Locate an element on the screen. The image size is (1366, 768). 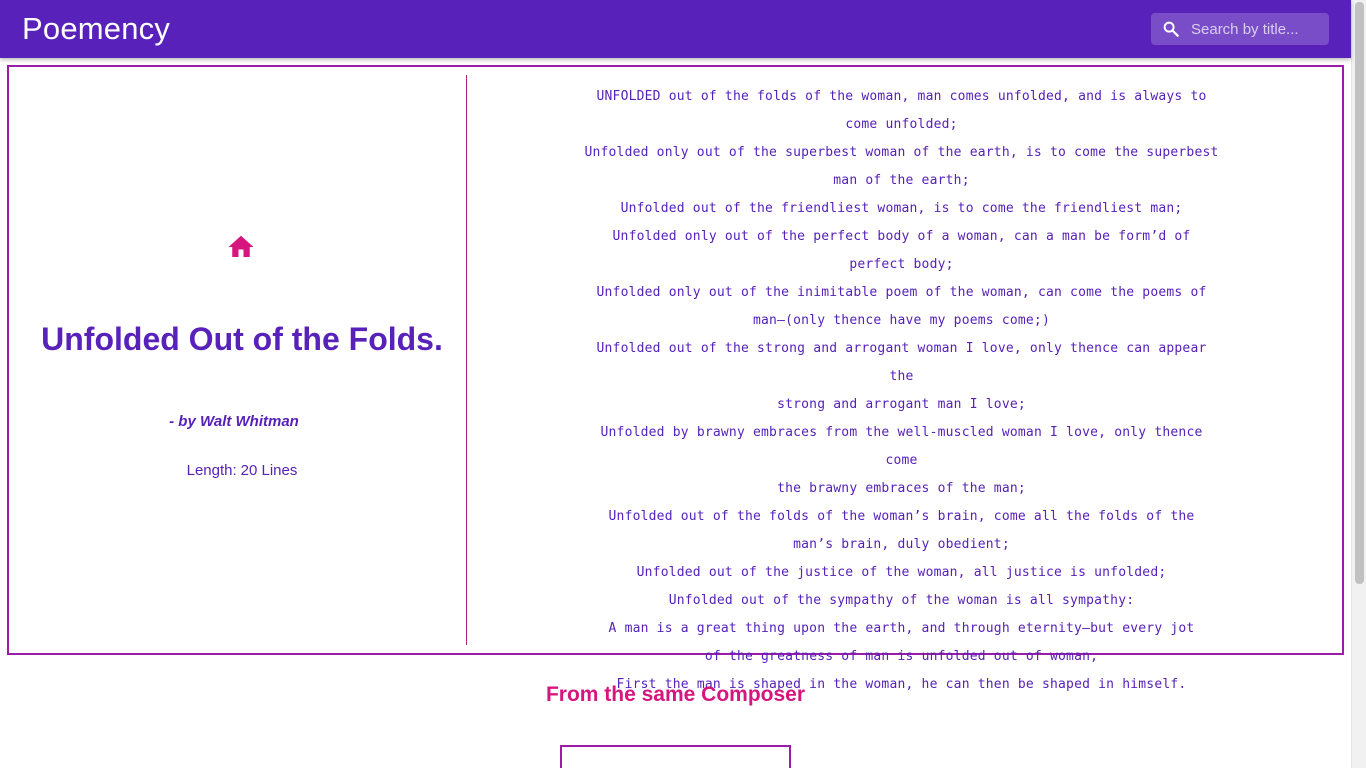
poem-line: strong and arrogant man I love; is located at coordinates (901, 404).